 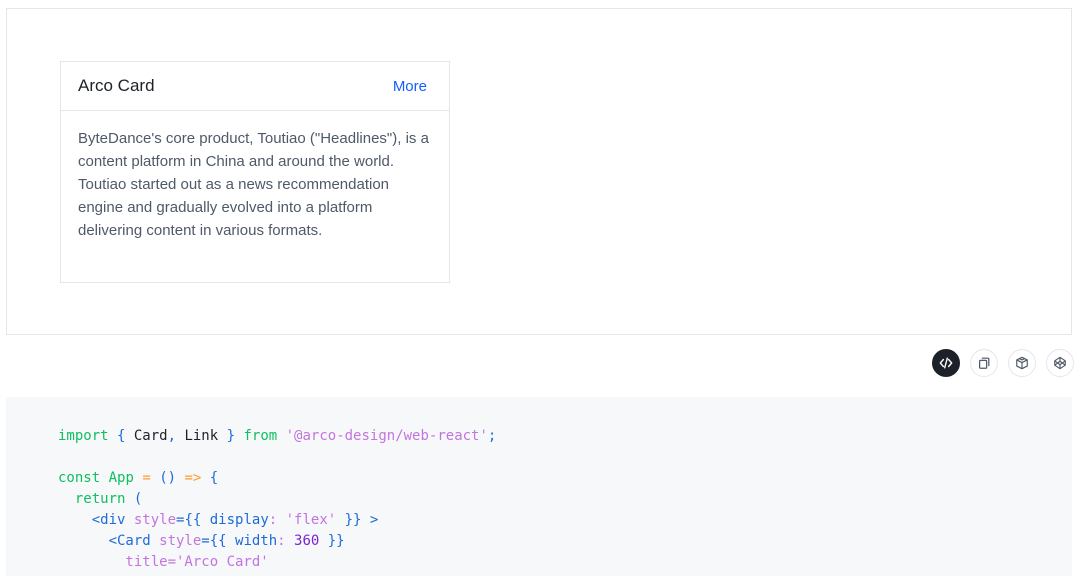 I want to click on code-line-empty, so click(x=565, y=457).